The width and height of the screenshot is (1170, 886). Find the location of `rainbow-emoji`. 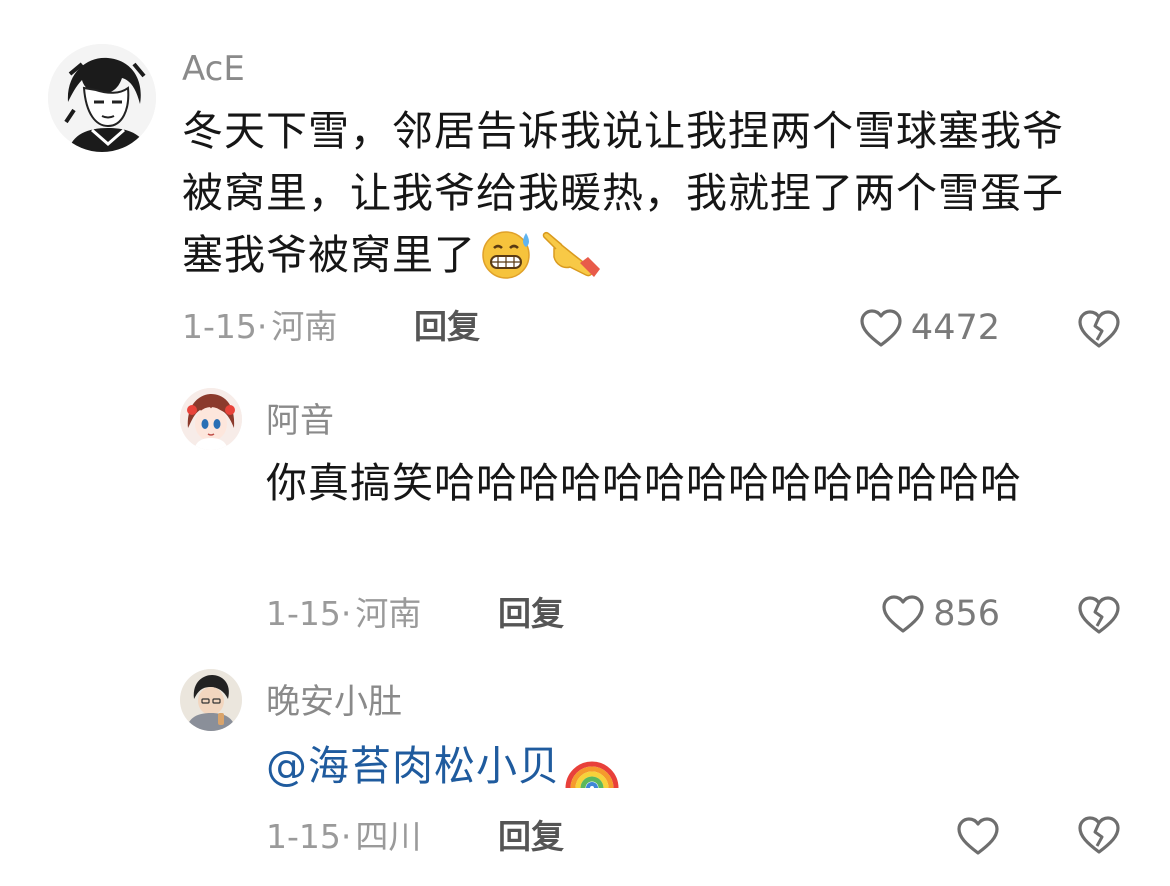

rainbow-emoji is located at coordinates (592, 774).